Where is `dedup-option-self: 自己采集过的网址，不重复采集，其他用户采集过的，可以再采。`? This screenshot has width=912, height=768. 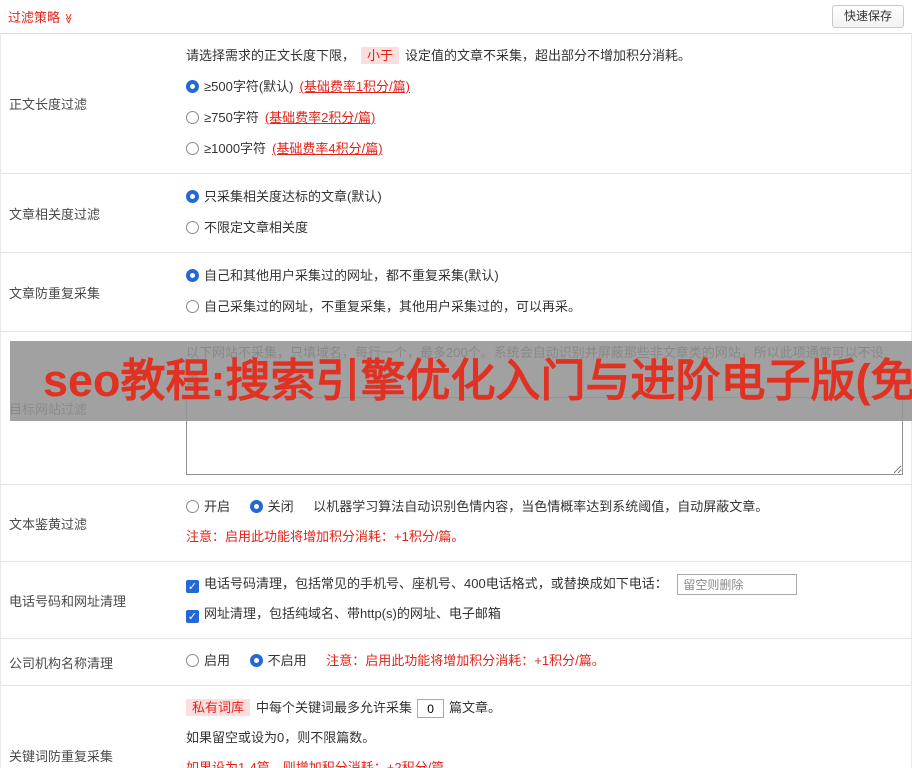 dedup-option-self: 自己采集过的网址，不重复采集，其他用户采集过的，可以再采。 is located at coordinates (544, 306).